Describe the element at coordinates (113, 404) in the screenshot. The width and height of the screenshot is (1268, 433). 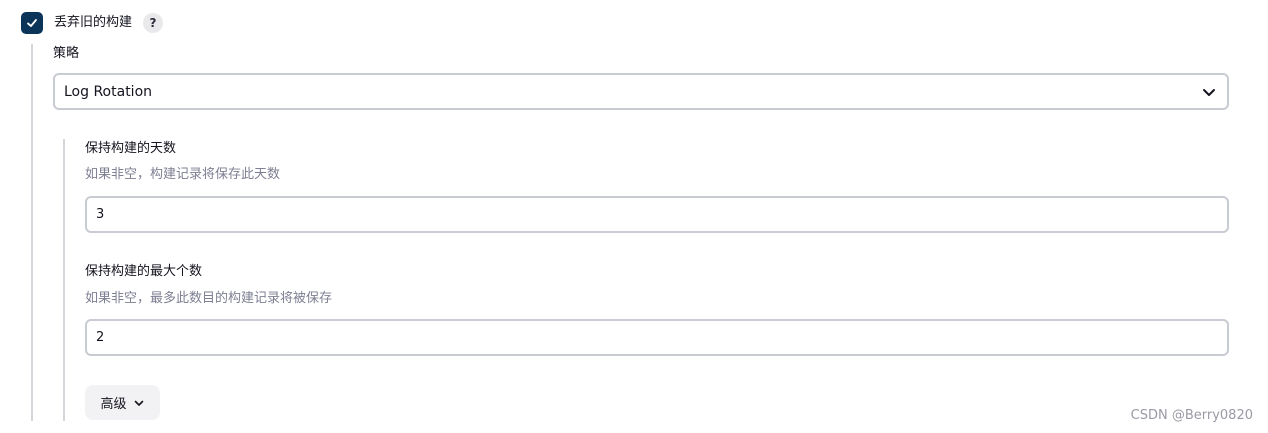
I see `advanced-label: 高级` at that location.